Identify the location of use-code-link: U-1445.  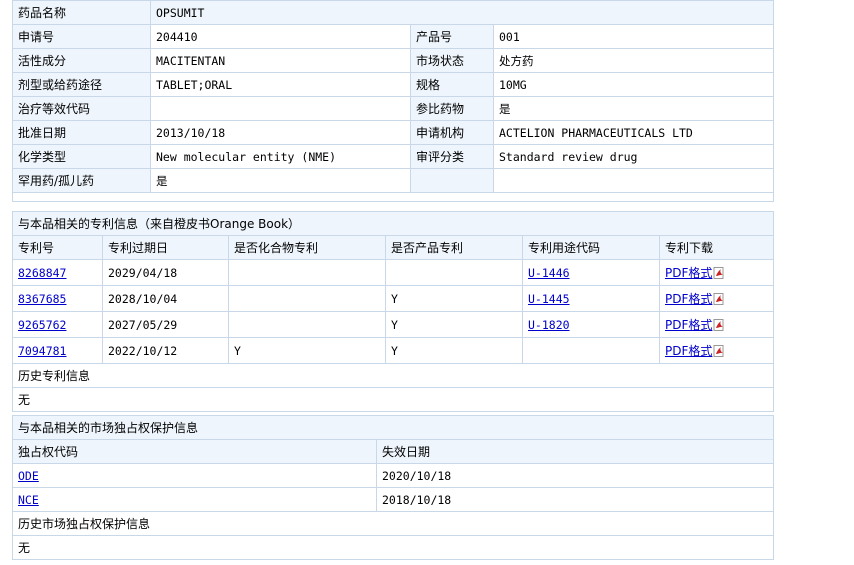
(549, 299).